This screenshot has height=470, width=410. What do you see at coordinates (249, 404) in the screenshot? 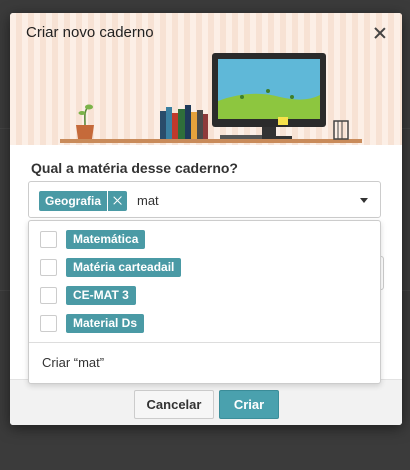
I see `create-button: Criar` at bounding box center [249, 404].